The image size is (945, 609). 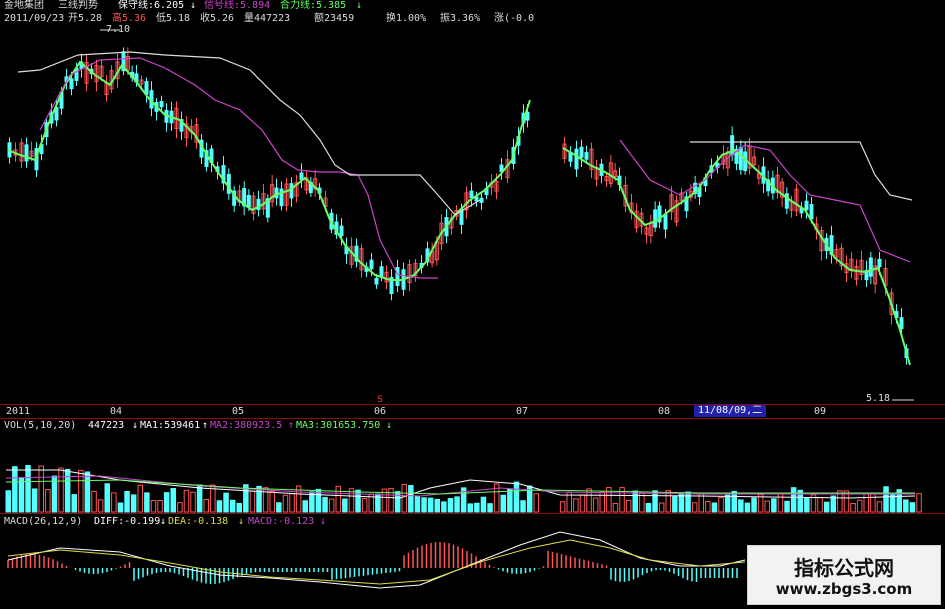 What do you see at coordinates (198, 521) in the screenshot?
I see `macd-dea: DEA:-0.138` at bounding box center [198, 521].